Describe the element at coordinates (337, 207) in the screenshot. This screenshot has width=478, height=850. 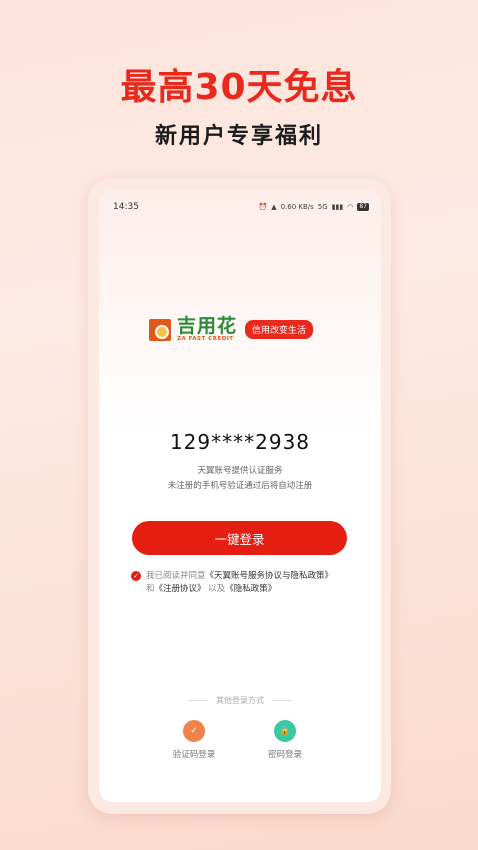
I see `signal-icon: ▮▮▮` at that location.